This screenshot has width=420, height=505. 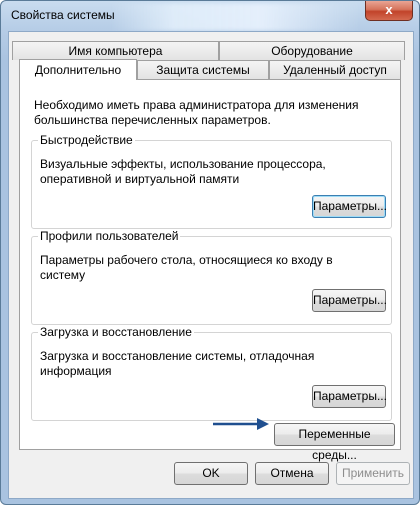 I want to click on arrow-right-icon, so click(x=241, y=424).